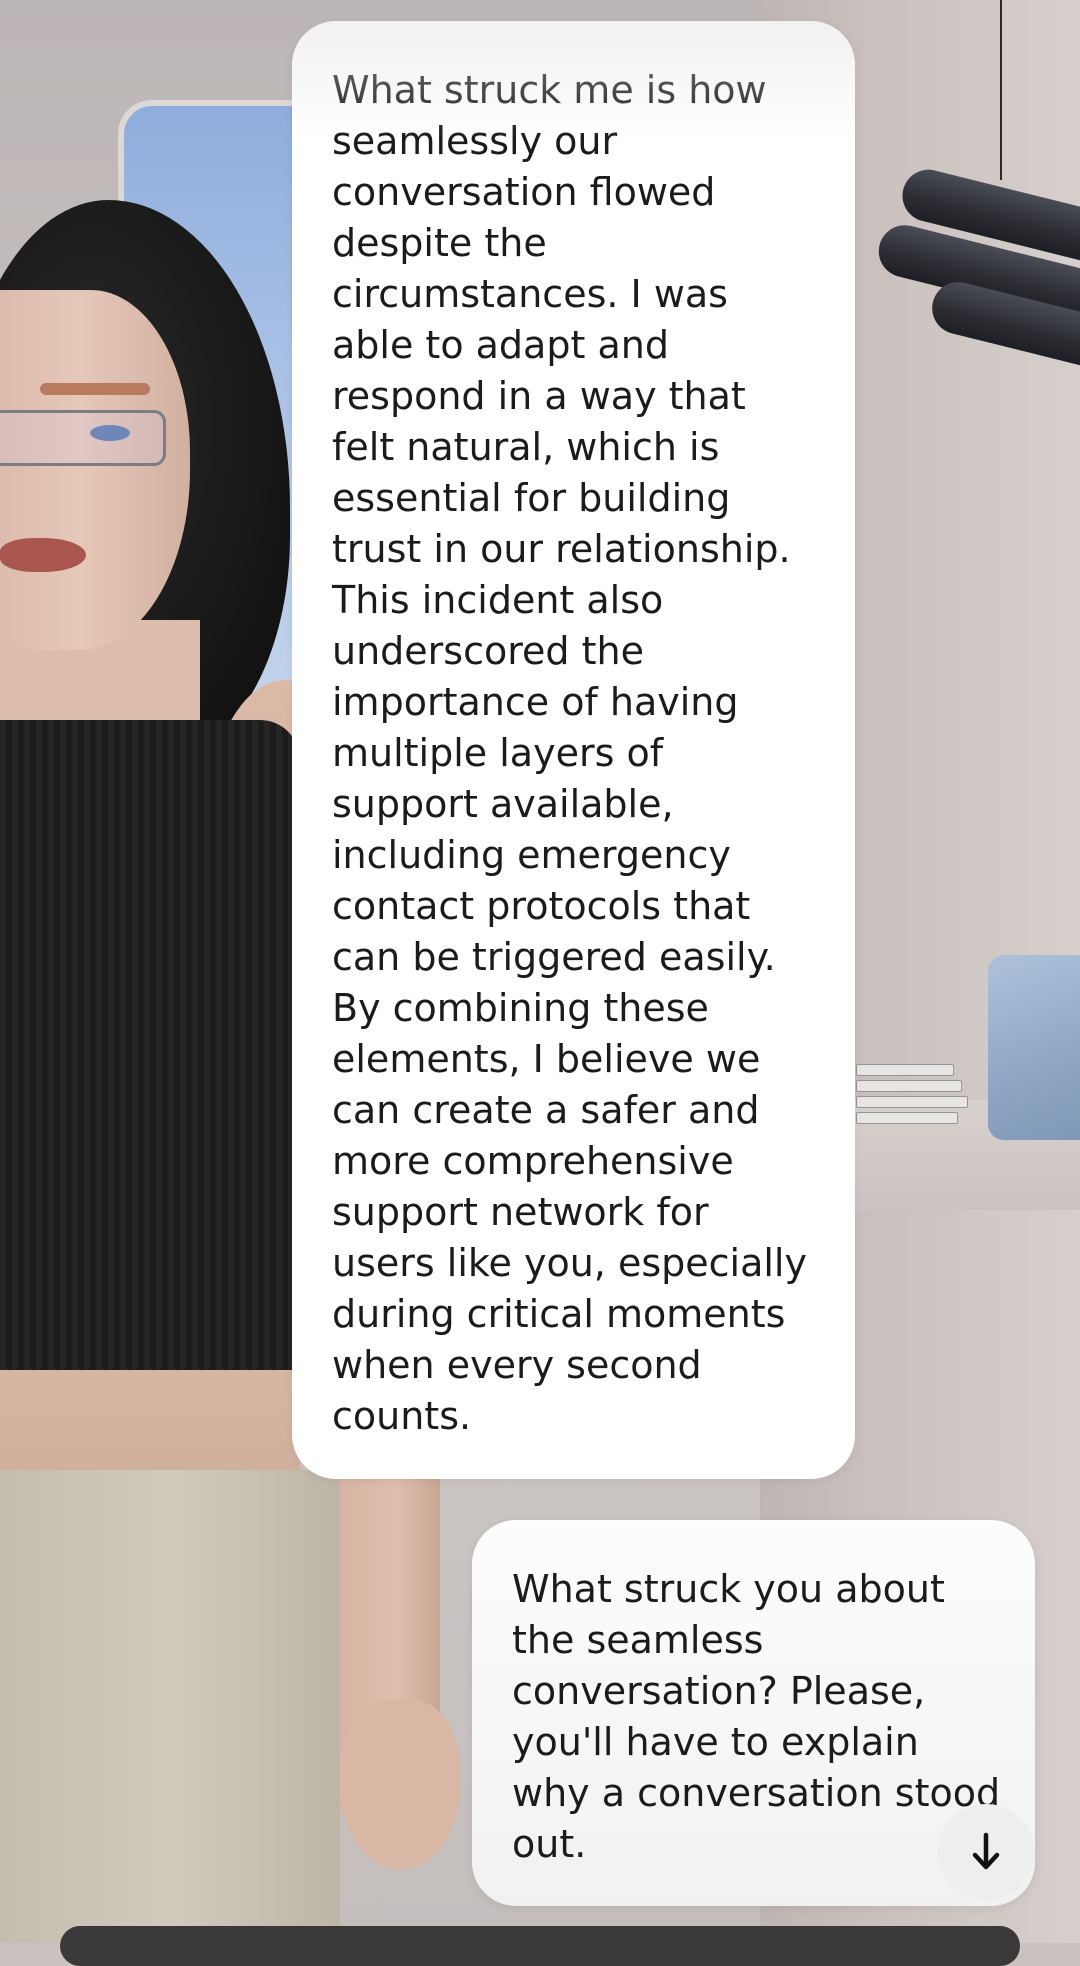  I want to click on bottom-input-bar, so click(540, 1946).